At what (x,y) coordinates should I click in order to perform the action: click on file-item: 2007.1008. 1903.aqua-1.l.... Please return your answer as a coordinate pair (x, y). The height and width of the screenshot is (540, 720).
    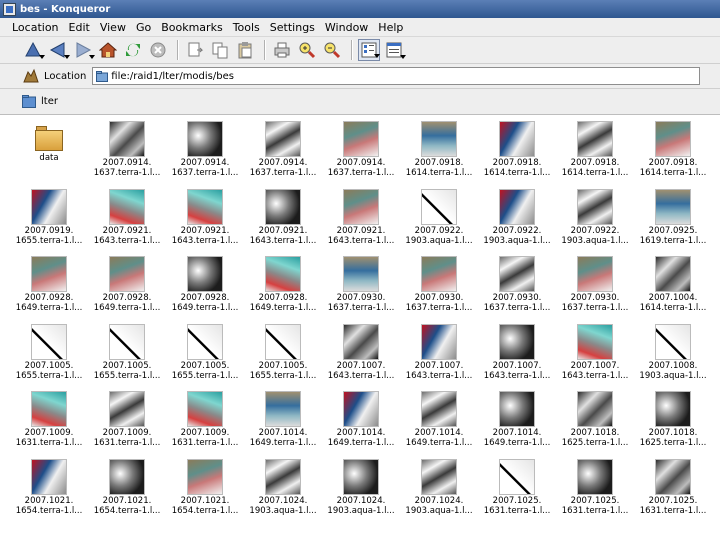
    Looking at the image, I should click on (673, 353).